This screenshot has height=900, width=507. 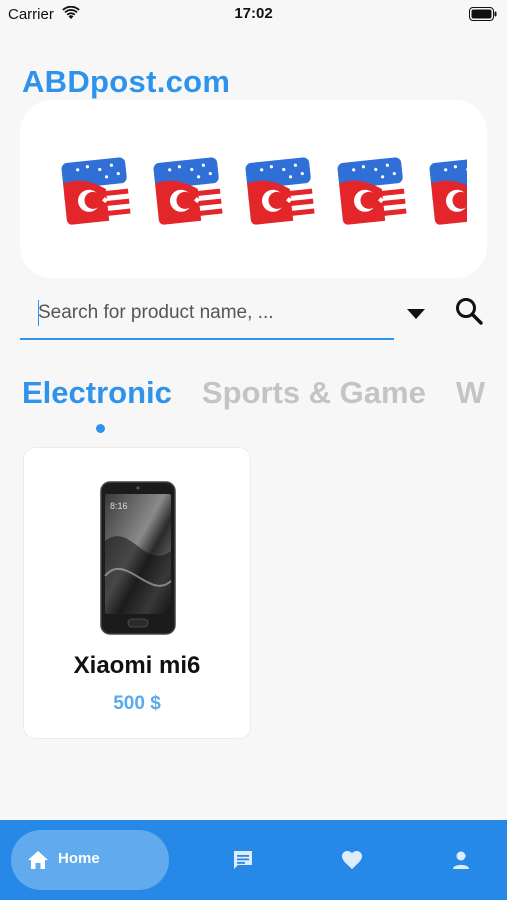 I want to click on home-icon, so click(x=38, y=860).